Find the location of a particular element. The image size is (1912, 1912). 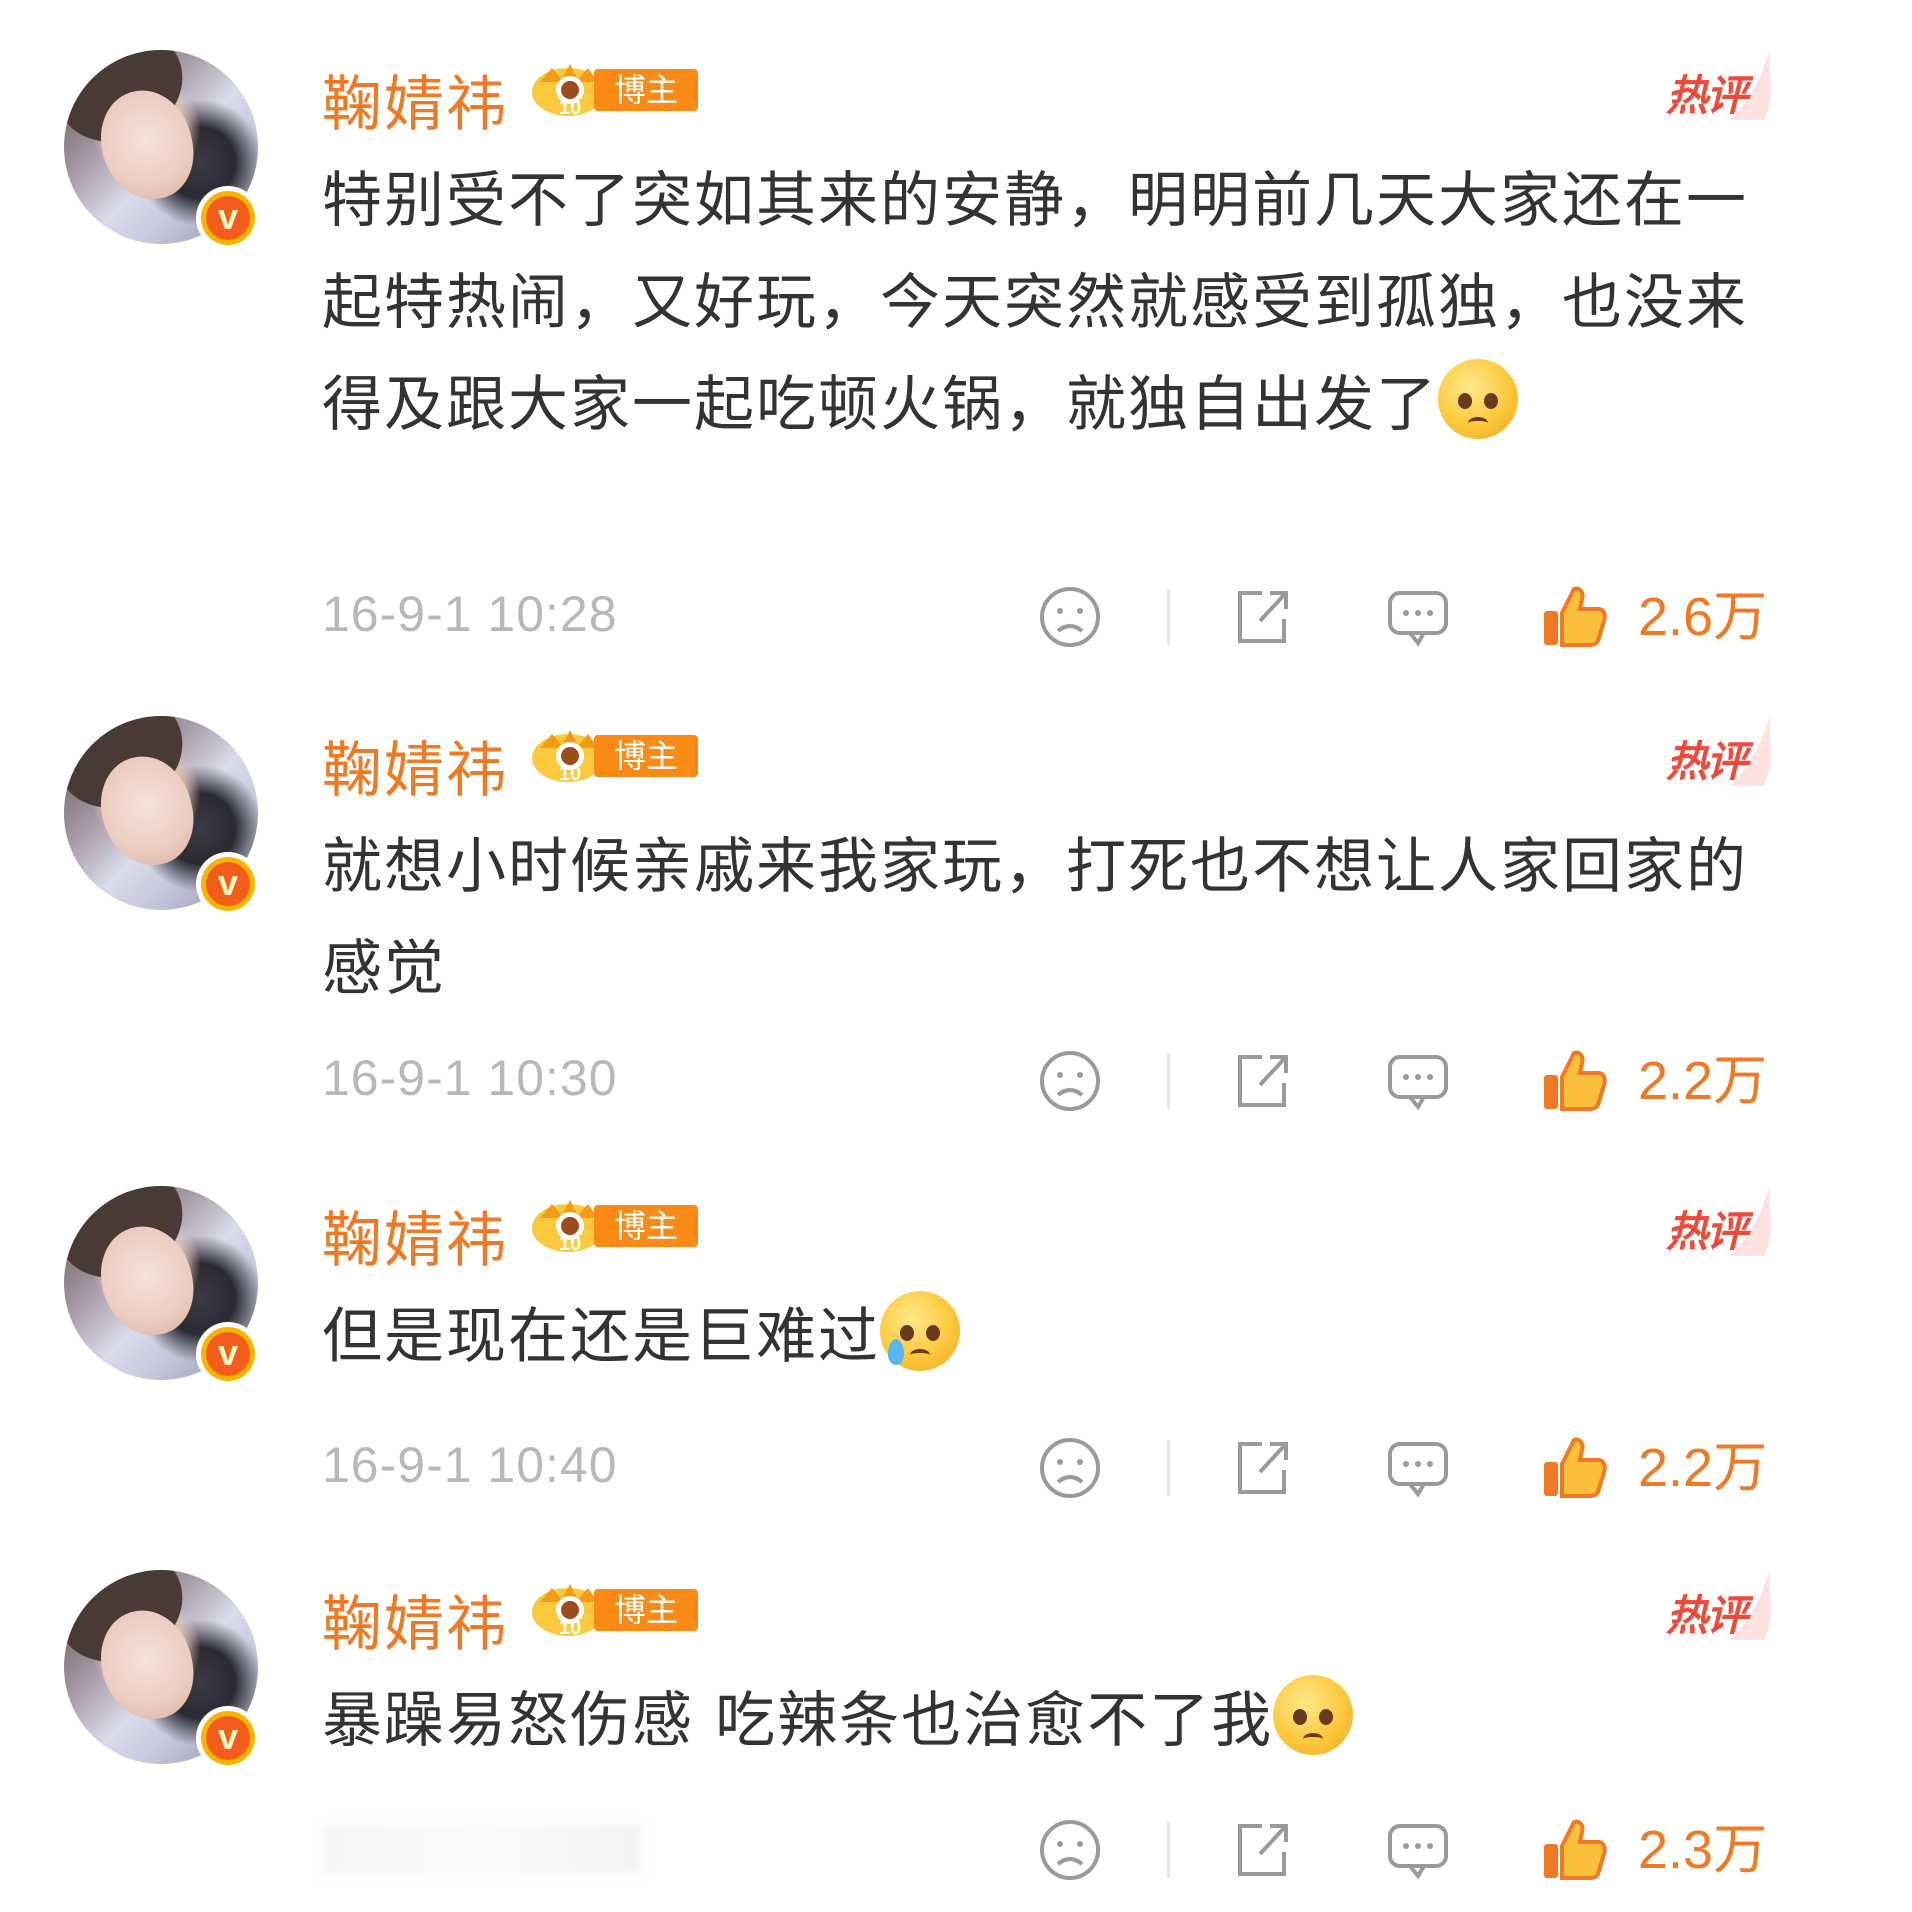

comment-text: 暴躁易怒伤感 吃辣条也治愈不了我 is located at coordinates (1042, 1721).